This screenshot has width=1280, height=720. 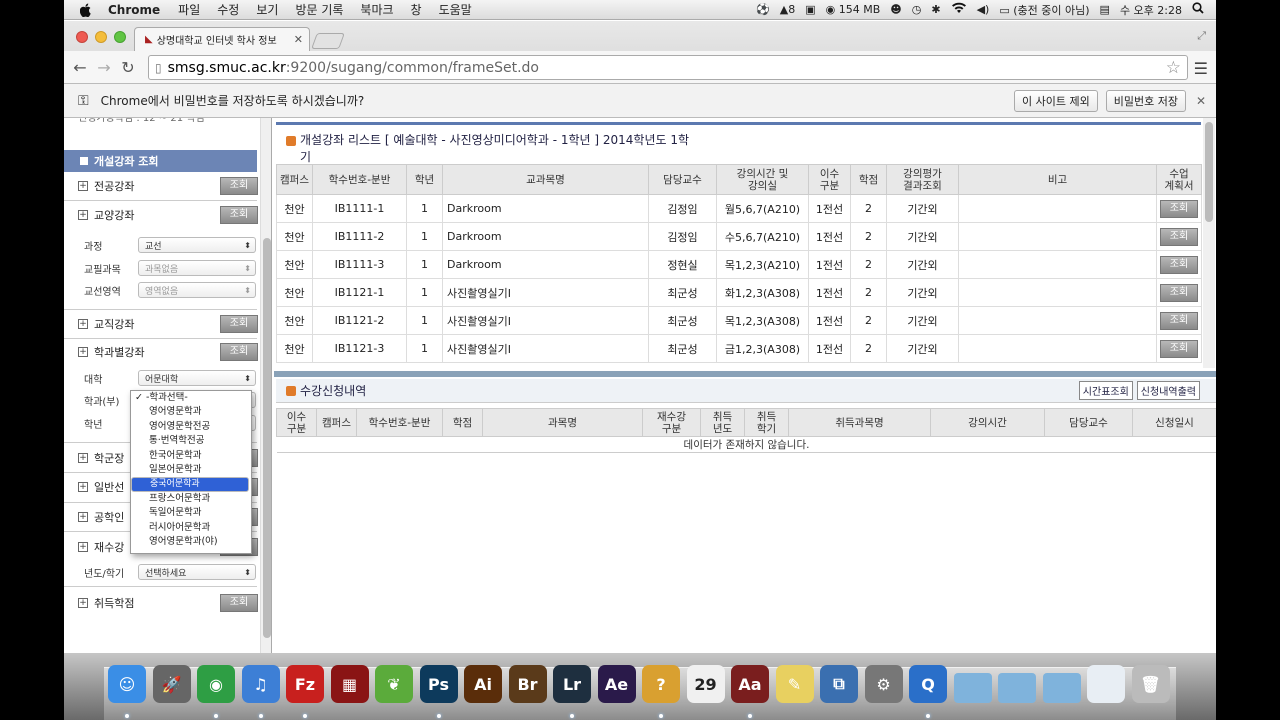 I want to click on col-earned-subject: 취득과목명, so click(x=859, y=422).